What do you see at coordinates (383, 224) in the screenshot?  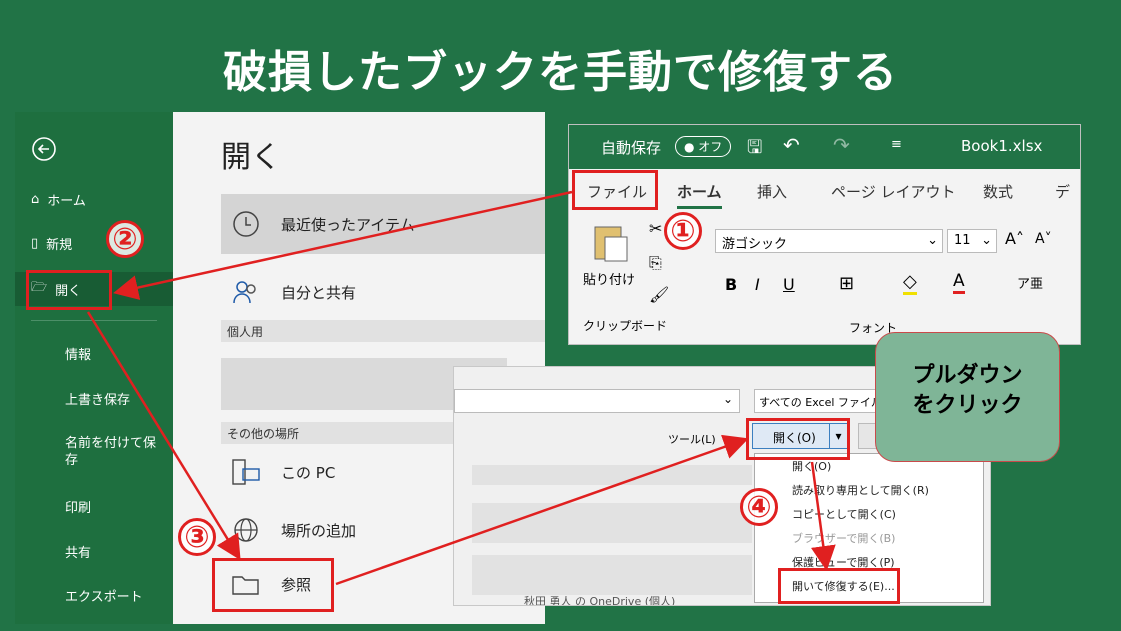 I see `option-recent: 最近使ったアイテム` at bounding box center [383, 224].